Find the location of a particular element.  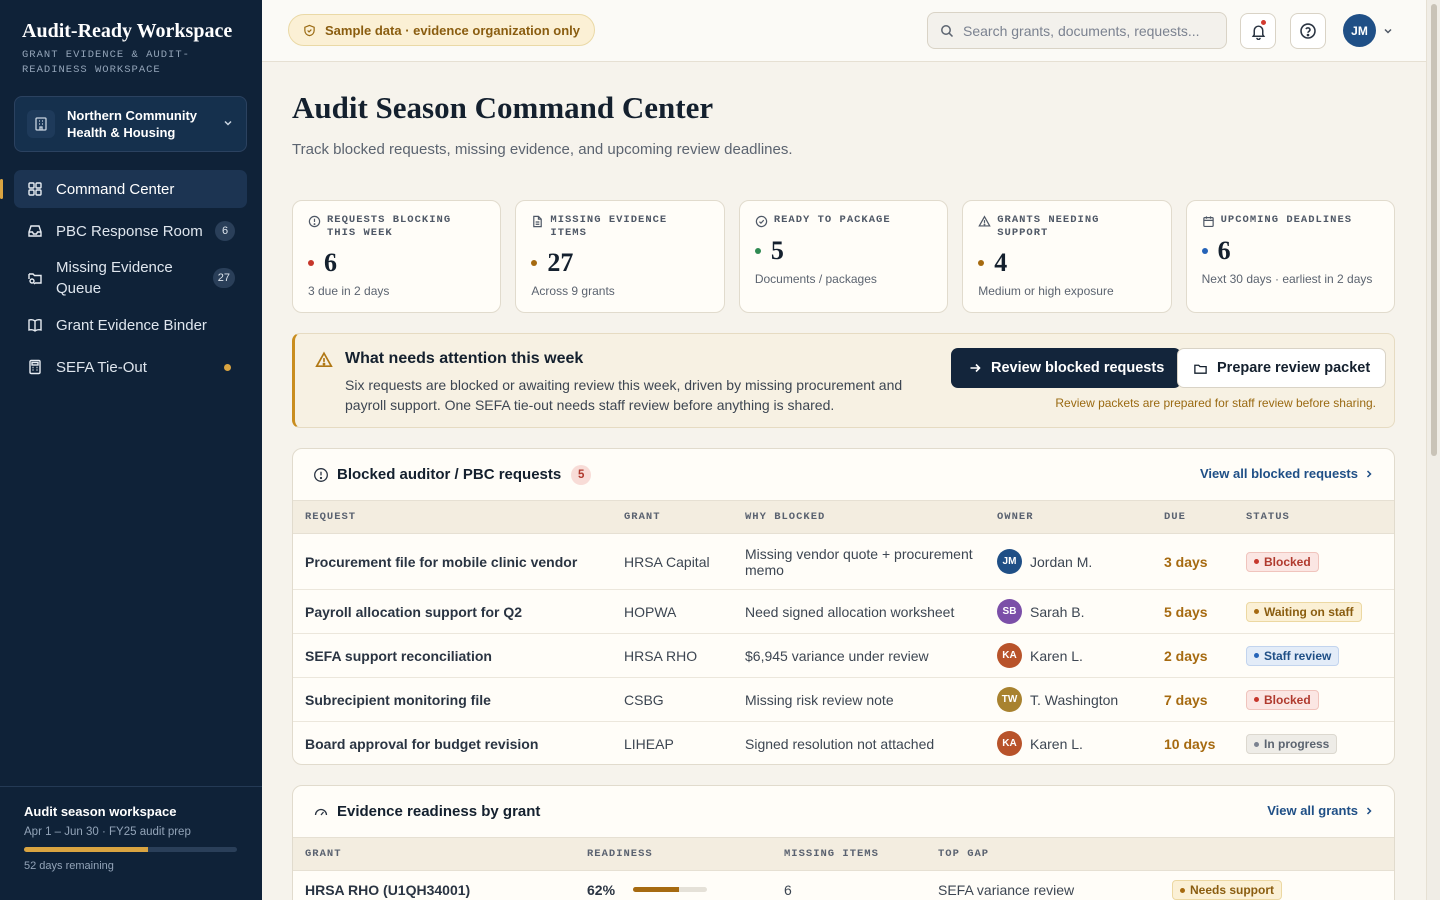

folder-search-icon is located at coordinates (35, 278).